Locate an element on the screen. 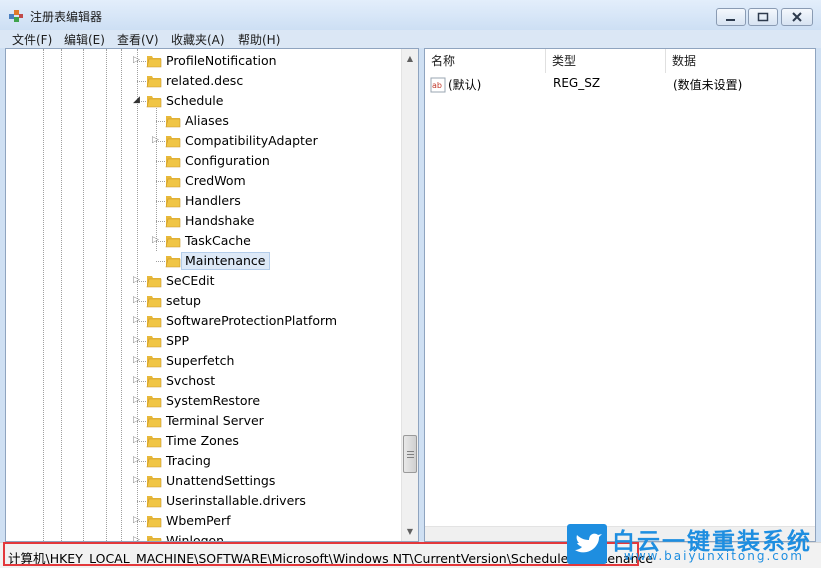  tree-vertical-scrollbar: ▲ ▼ is located at coordinates (409, 295).